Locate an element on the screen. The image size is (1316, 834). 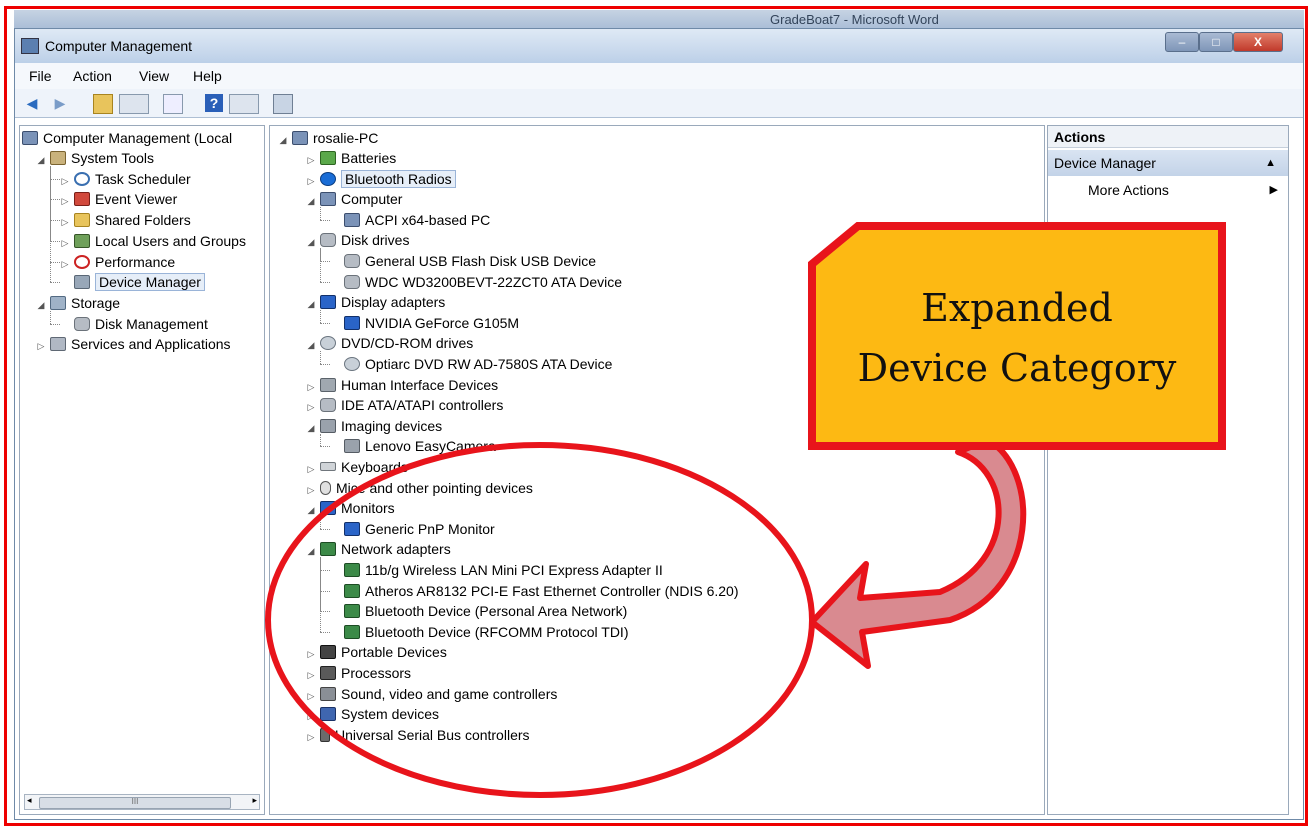
callout-line-2: Device Category is located at coordinates (1017, 368).